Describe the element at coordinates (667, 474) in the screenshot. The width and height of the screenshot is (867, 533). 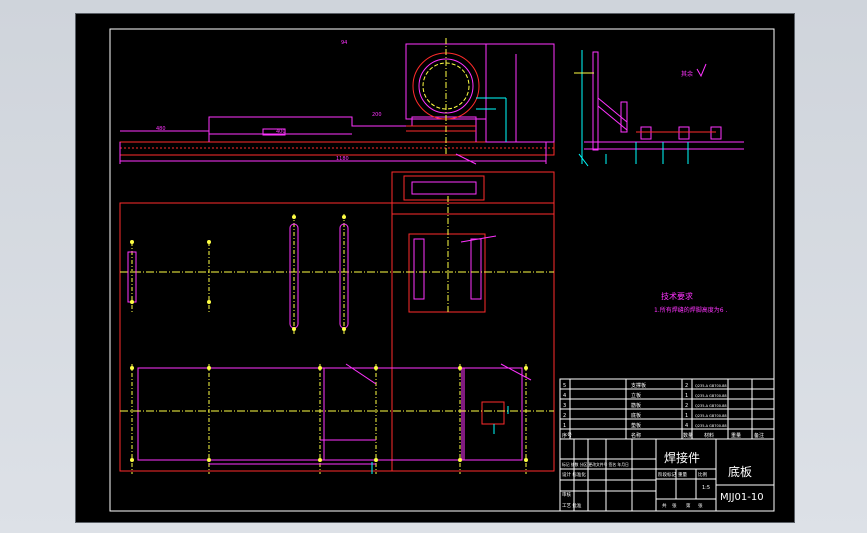
I see `svg-text: 阶段标记` at that location.